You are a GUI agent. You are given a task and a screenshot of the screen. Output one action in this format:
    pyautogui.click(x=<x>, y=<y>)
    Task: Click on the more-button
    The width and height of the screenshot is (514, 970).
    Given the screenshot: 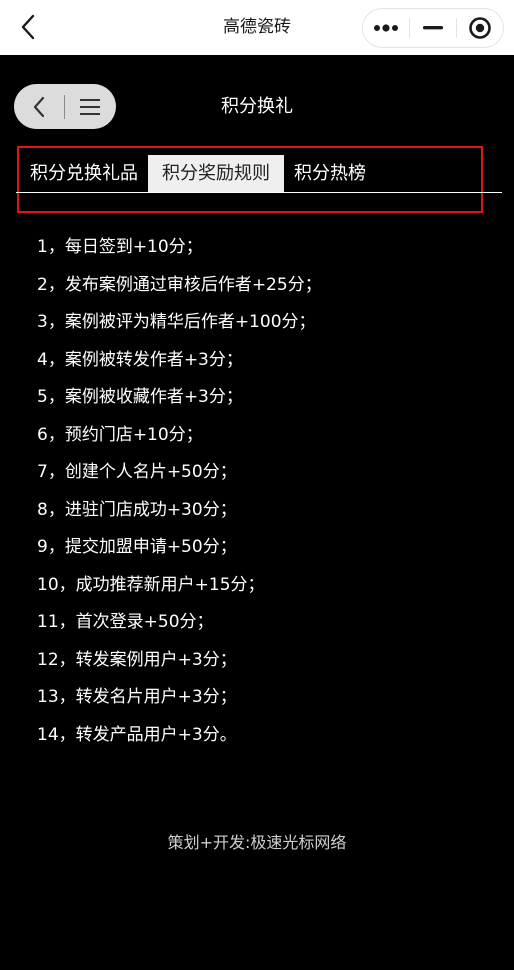 What is the action you would take?
    pyautogui.click(x=386, y=28)
    